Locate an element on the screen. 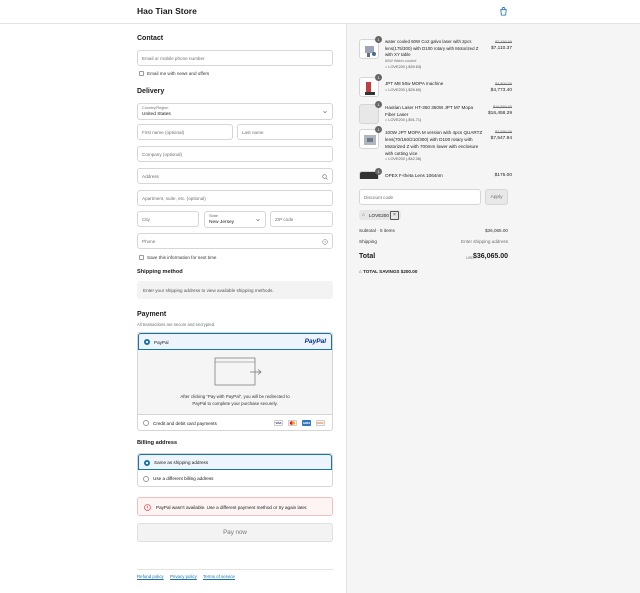 Image resolution: width=640 pixels, height=593 pixels. payment-heading: Payment is located at coordinates (152, 314).